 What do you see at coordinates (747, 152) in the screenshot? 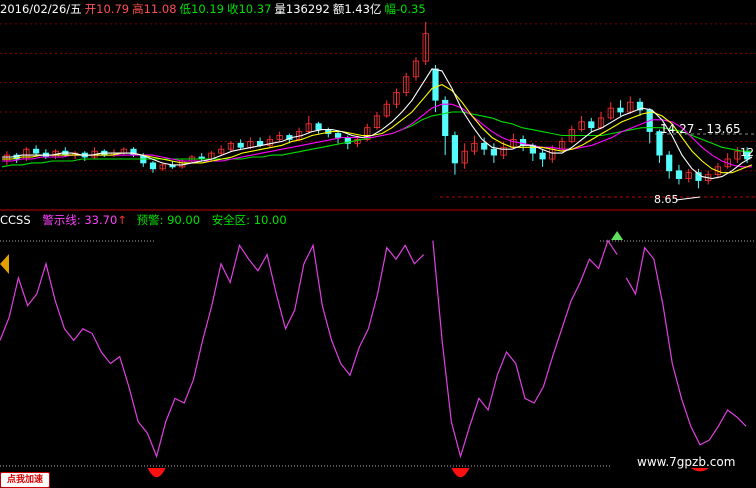
I see `right-price-label: 12` at bounding box center [747, 152].